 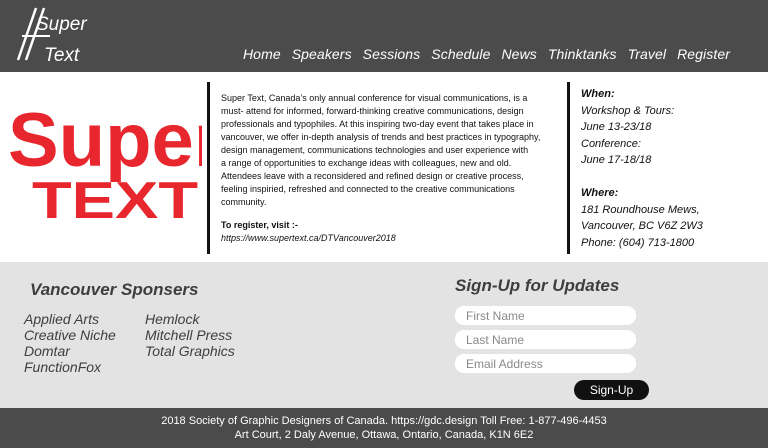 I want to click on when-line: June 17-18/18, so click(x=616, y=160).